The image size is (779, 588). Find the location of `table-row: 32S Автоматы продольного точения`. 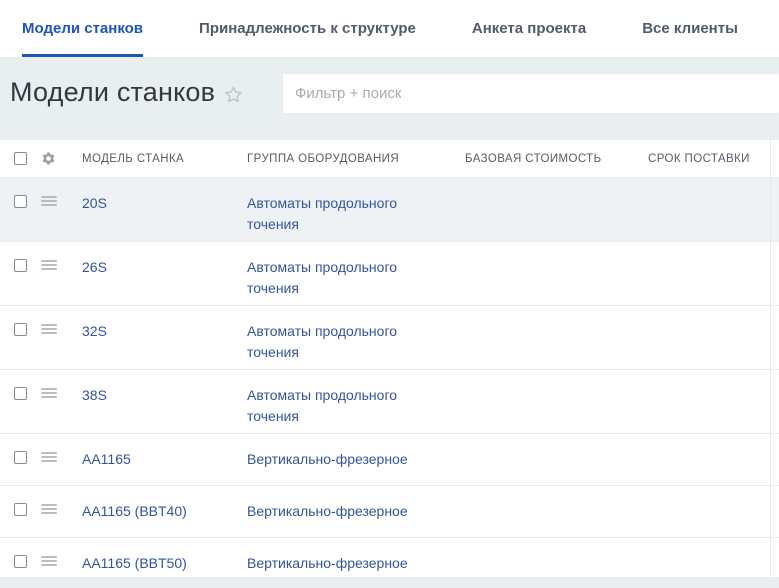

table-row: 32S Автоматы продольного точения is located at coordinates (389, 337).